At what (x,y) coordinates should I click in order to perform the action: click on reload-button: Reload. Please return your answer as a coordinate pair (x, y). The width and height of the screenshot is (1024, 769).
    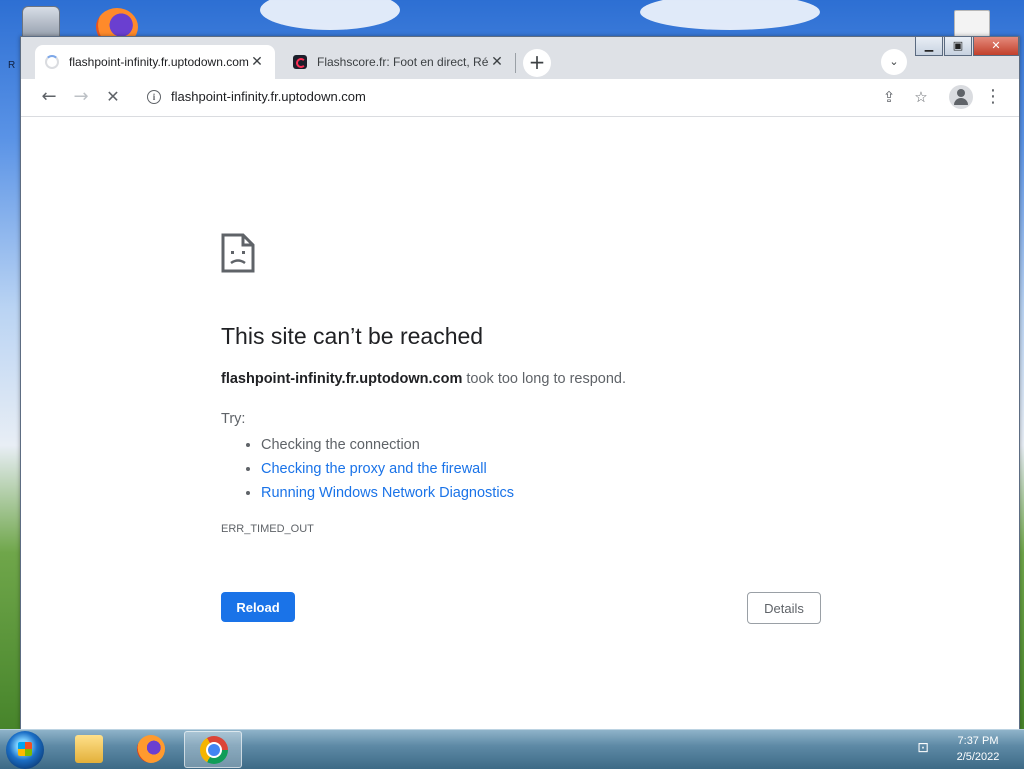
    Looking at the image, I should click on (258, 607).